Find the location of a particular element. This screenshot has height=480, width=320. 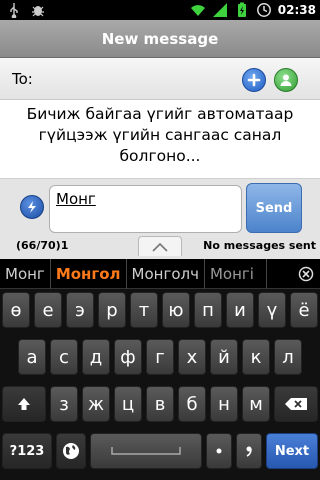

shift-key is located at coordinates (24, 404).